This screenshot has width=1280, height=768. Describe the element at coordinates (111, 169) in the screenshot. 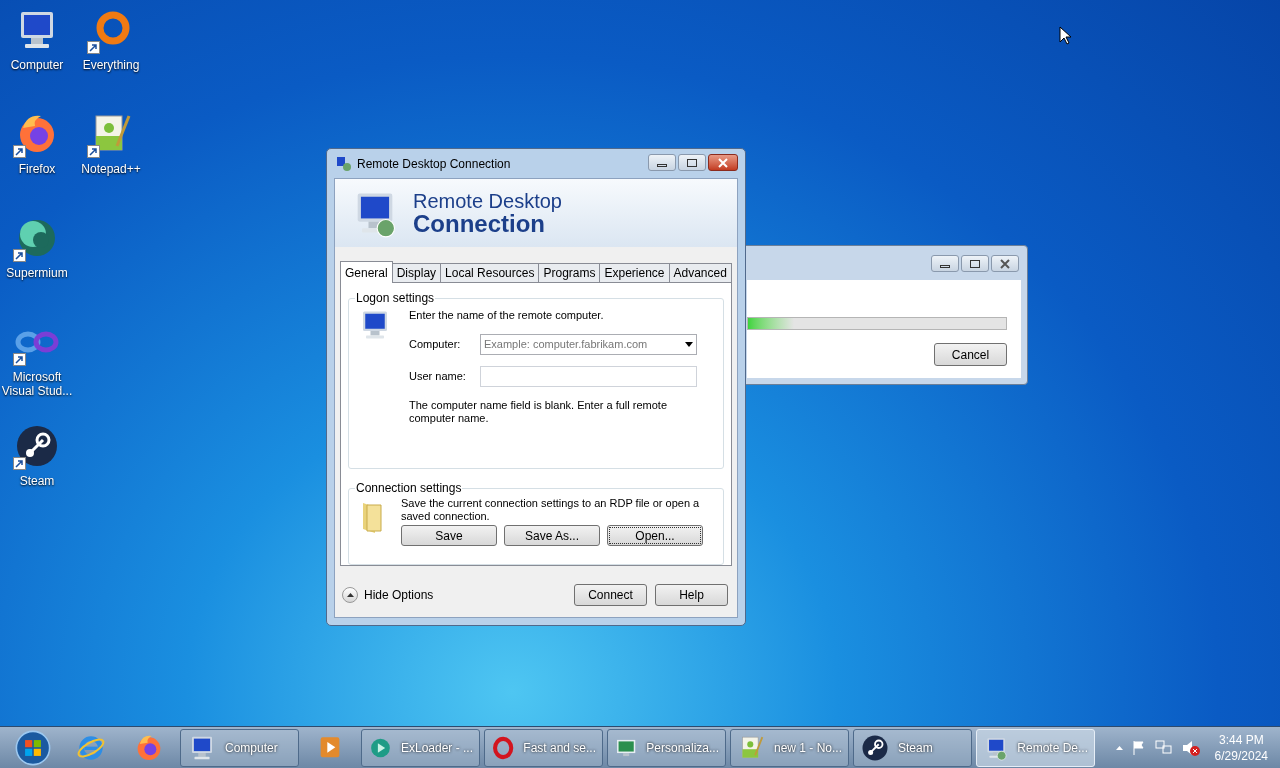

I see `shortcut-label: Notepad++` at that location.